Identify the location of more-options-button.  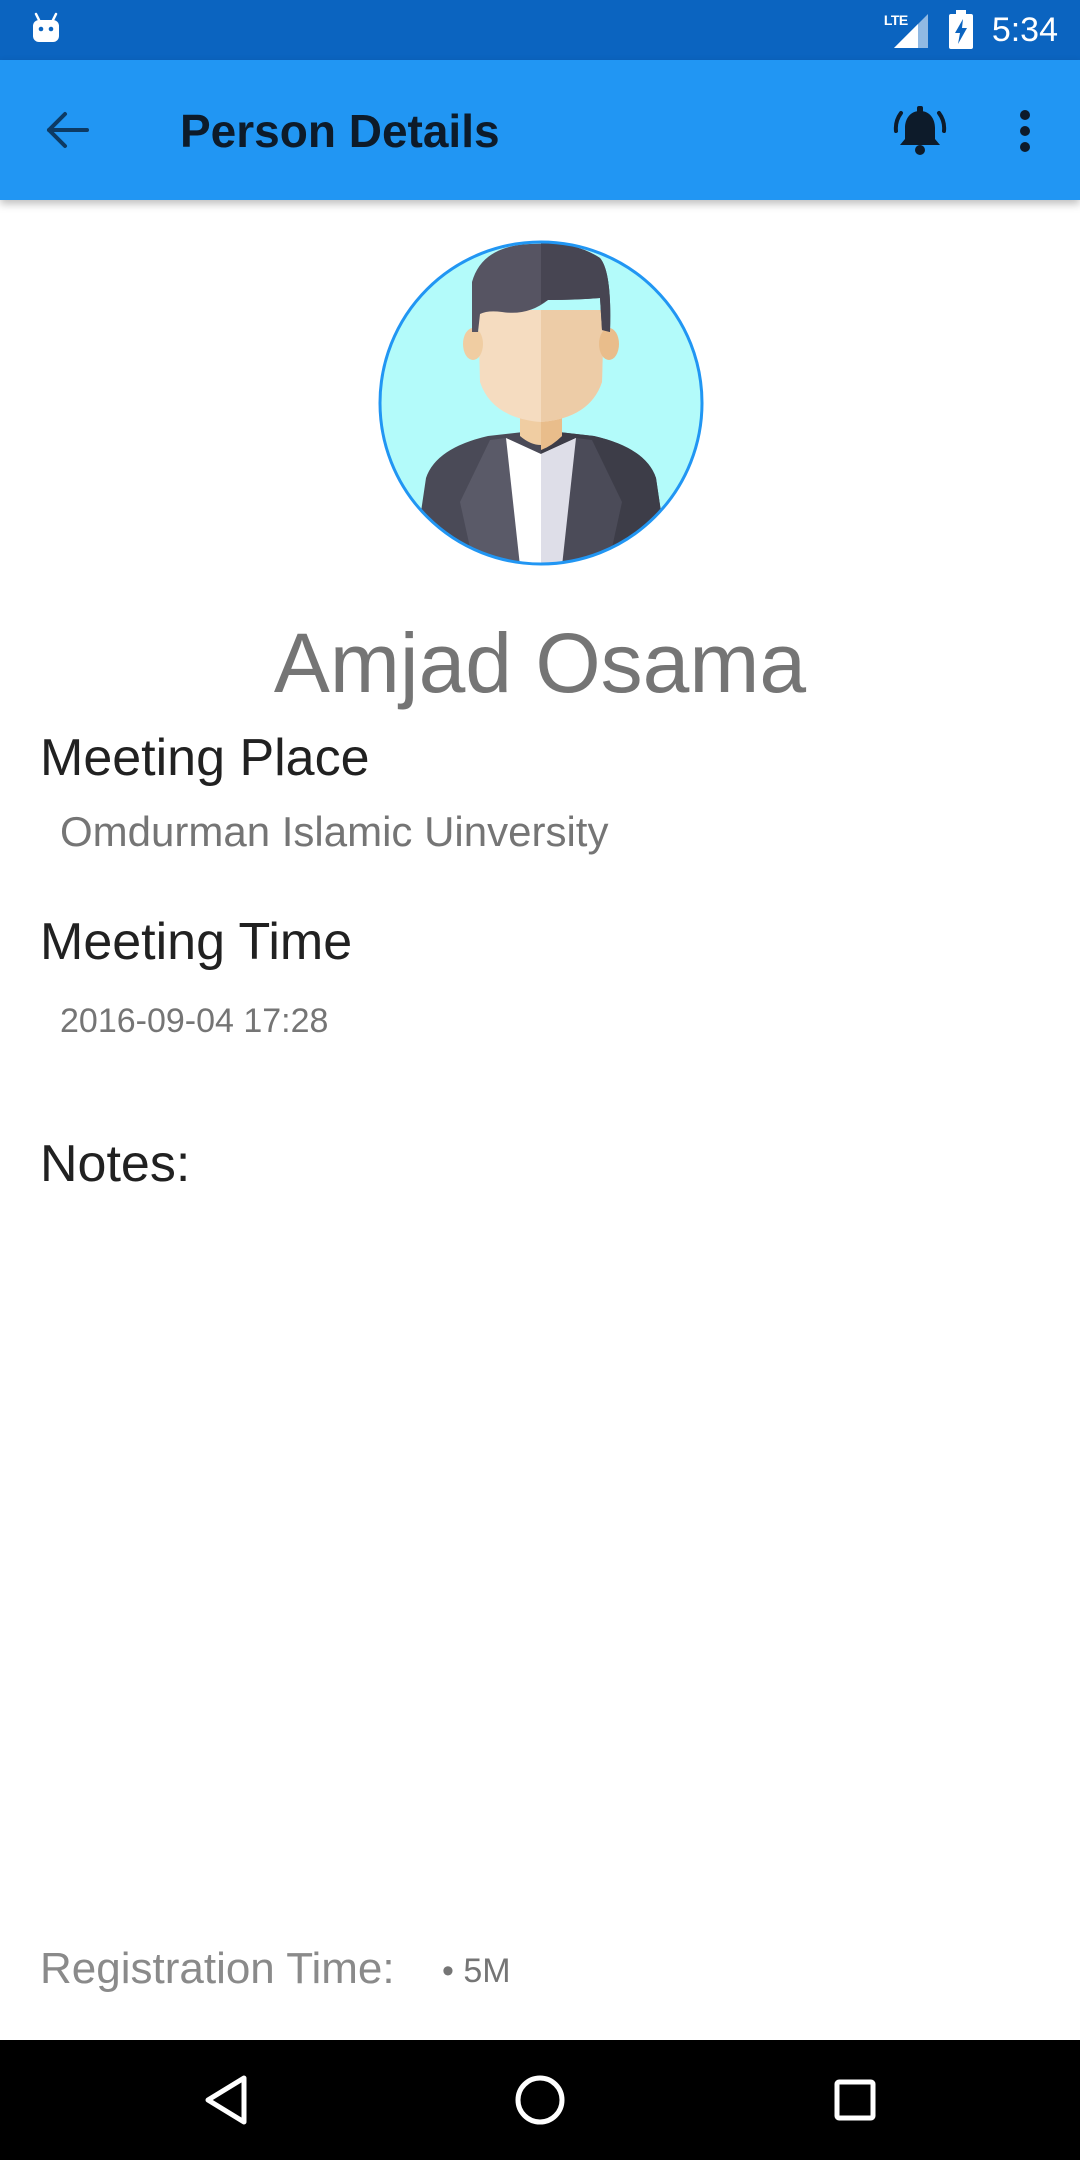
(1025, 131).